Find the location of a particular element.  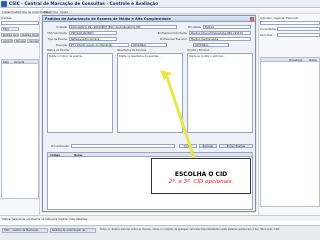

exames-grid-header: Código Nome is located at coordinates (150, 155).